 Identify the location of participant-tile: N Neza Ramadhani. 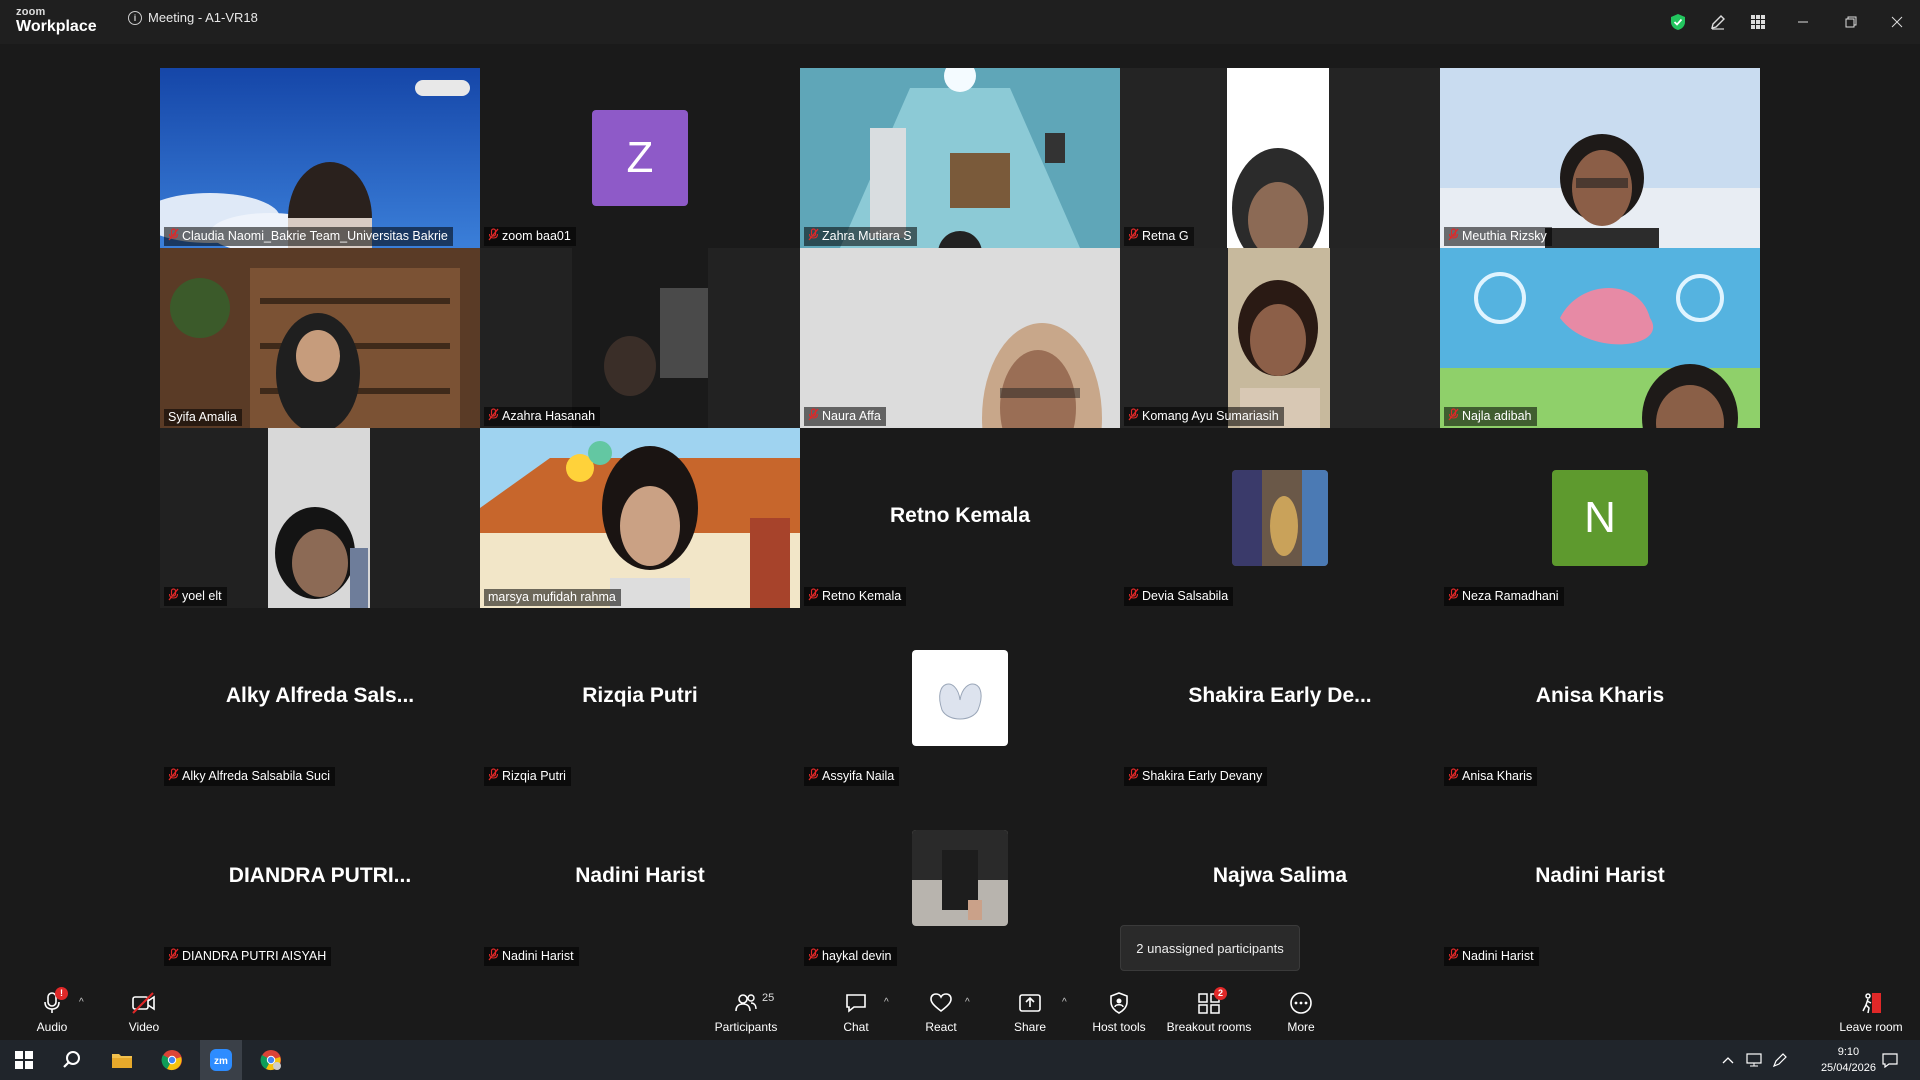
(1600, 518).